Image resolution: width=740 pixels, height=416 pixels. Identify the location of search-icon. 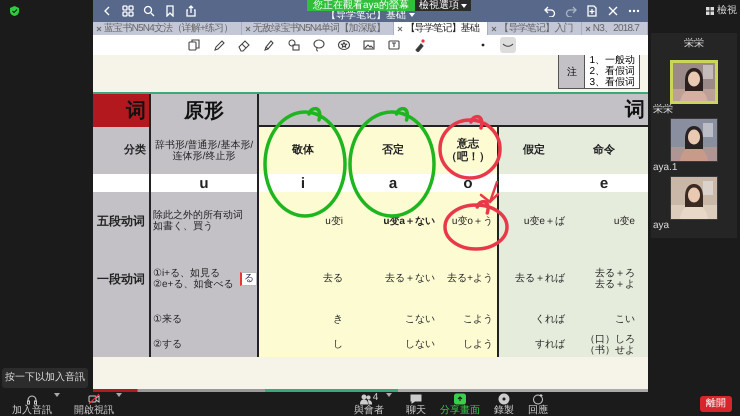
(149, 11).